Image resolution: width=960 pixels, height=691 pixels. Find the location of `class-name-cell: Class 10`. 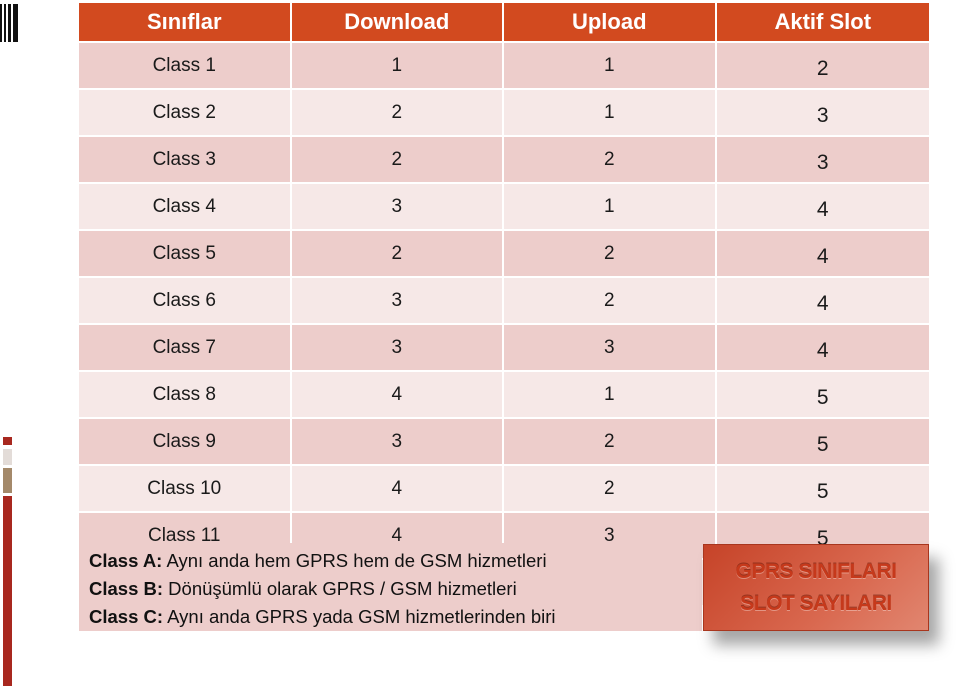

class-name-cell: Class 10 is located at coordinates (185, 489).